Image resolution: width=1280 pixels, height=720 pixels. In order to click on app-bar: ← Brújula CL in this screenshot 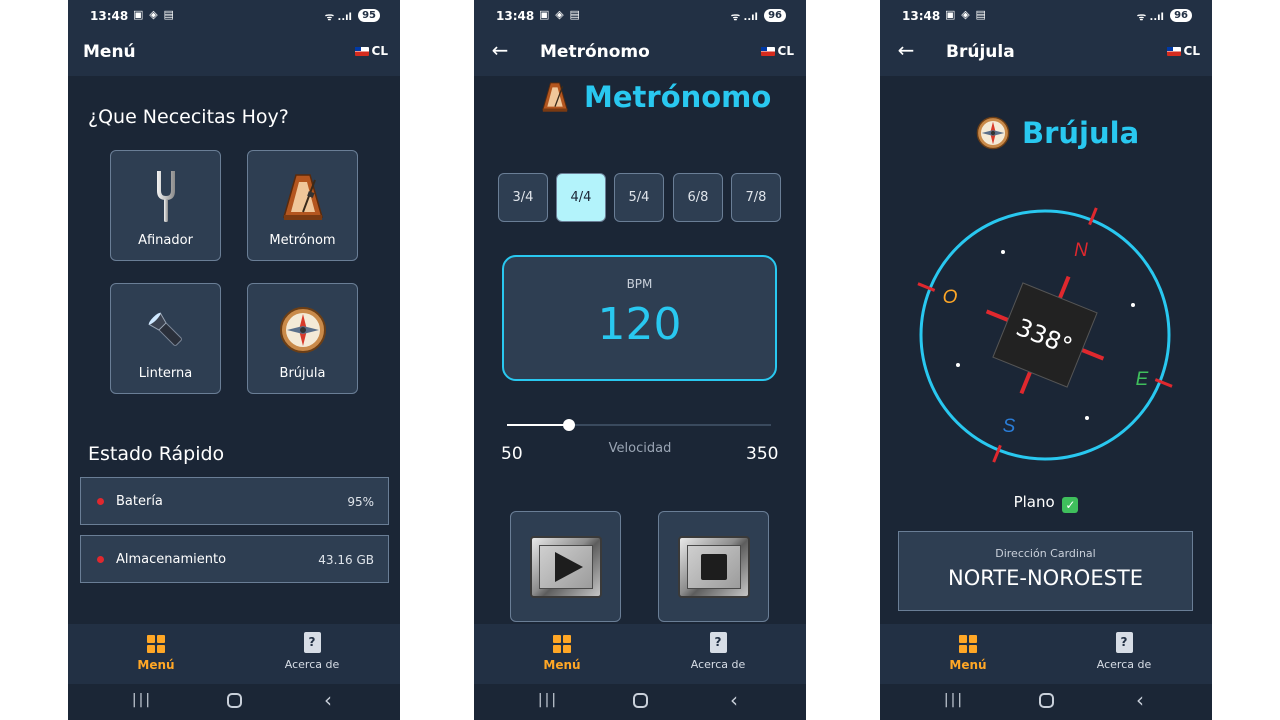, I will do `click(1046, 54)`.